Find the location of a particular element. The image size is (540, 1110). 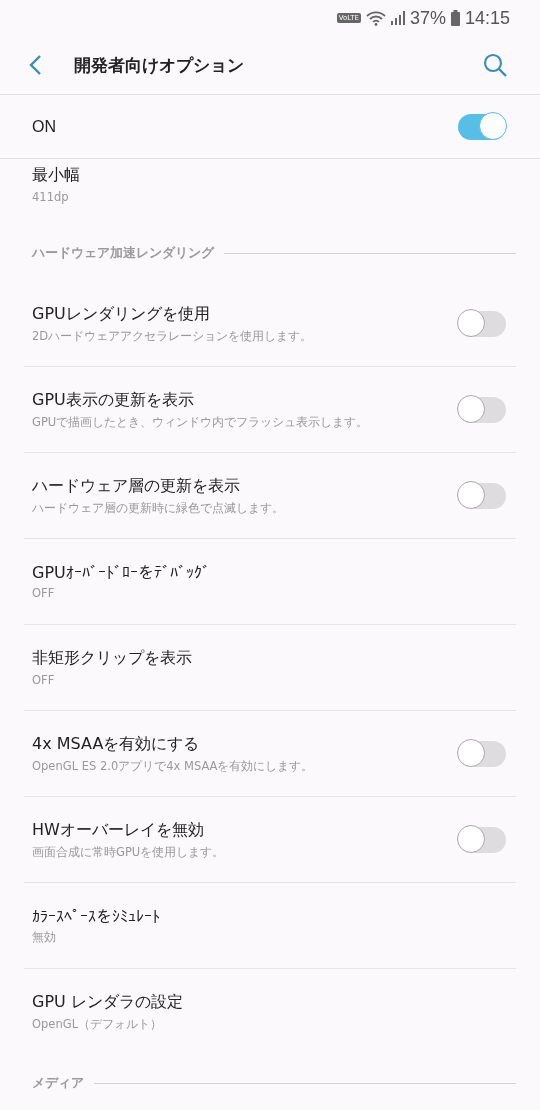

setting-title: GPUレンダリングを使用 is located at coordinates (121, 314).